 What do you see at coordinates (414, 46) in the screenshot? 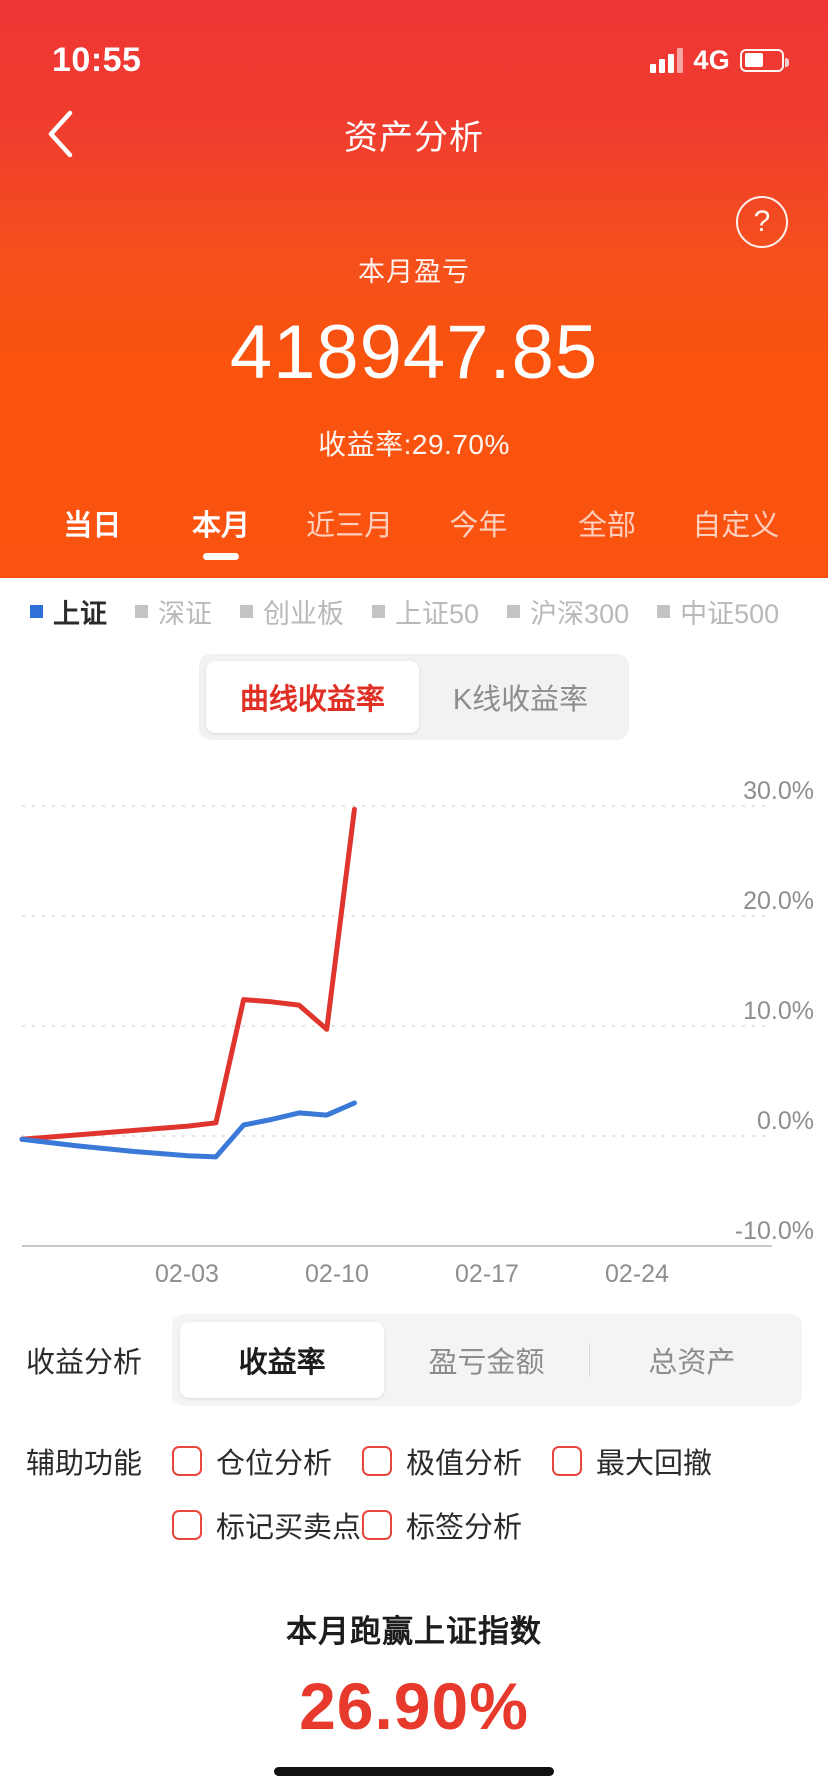
I see `status-bar: 10:55 4G` at bounding box center [414, 46].